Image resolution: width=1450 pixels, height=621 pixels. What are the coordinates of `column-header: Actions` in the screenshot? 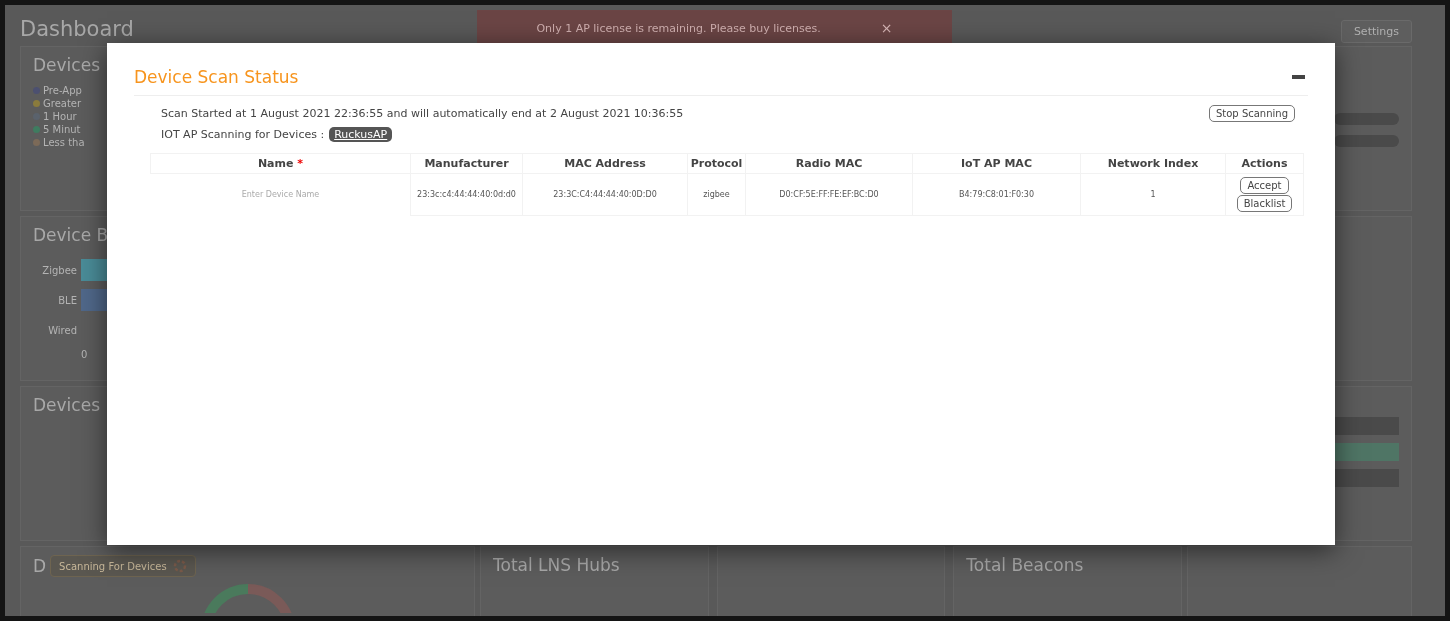 It's located at (1264, 163).